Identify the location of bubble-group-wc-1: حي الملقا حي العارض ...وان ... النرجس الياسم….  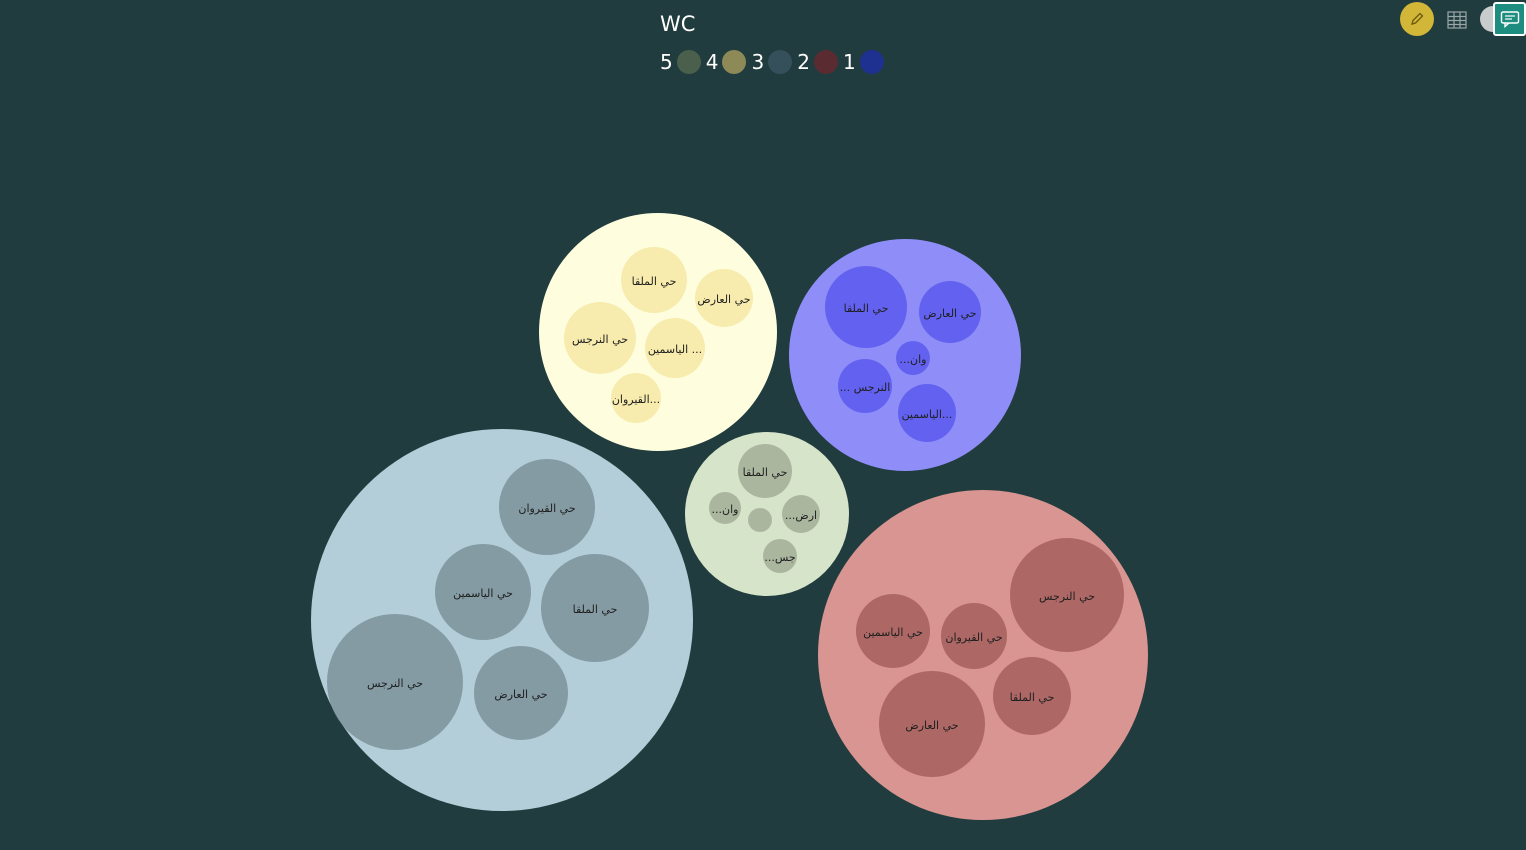
(905, 355).